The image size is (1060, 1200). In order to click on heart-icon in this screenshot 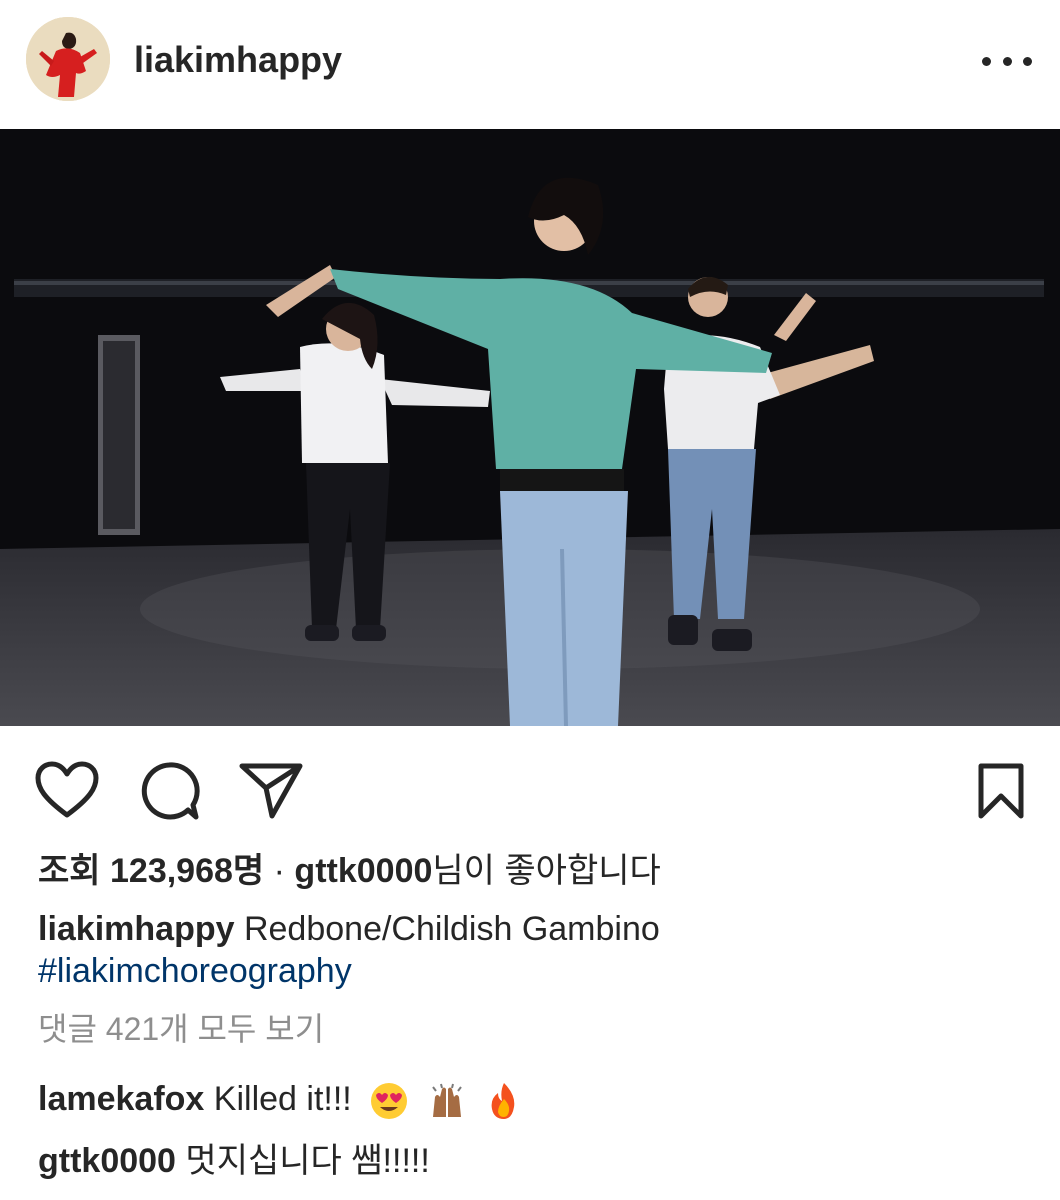, I will do `click(67, 790)`.